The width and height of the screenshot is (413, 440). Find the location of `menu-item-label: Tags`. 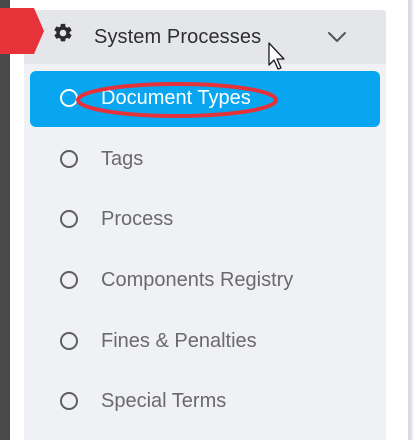

menu-item-label: Tags is located at coordinates (122, 159).